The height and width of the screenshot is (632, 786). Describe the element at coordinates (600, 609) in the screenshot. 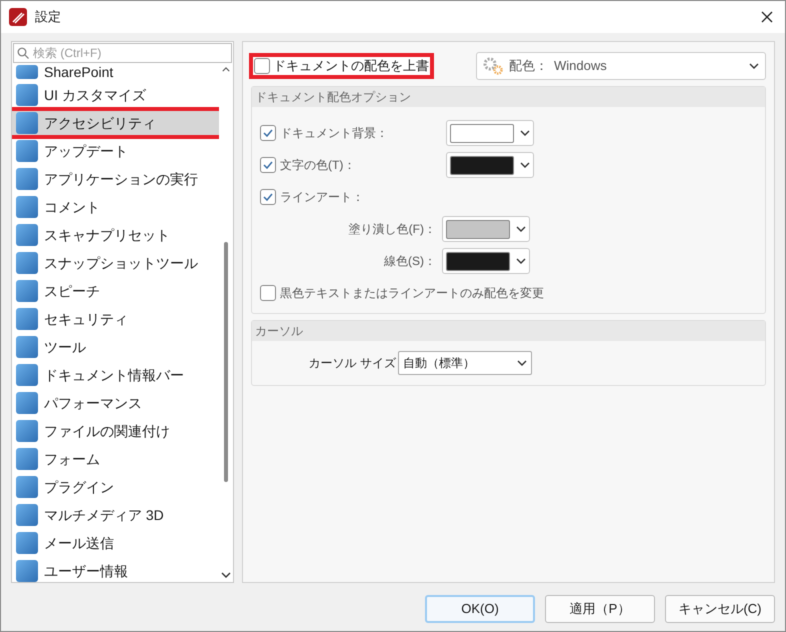

I see `dialog-button: 適用（P）` at that location.